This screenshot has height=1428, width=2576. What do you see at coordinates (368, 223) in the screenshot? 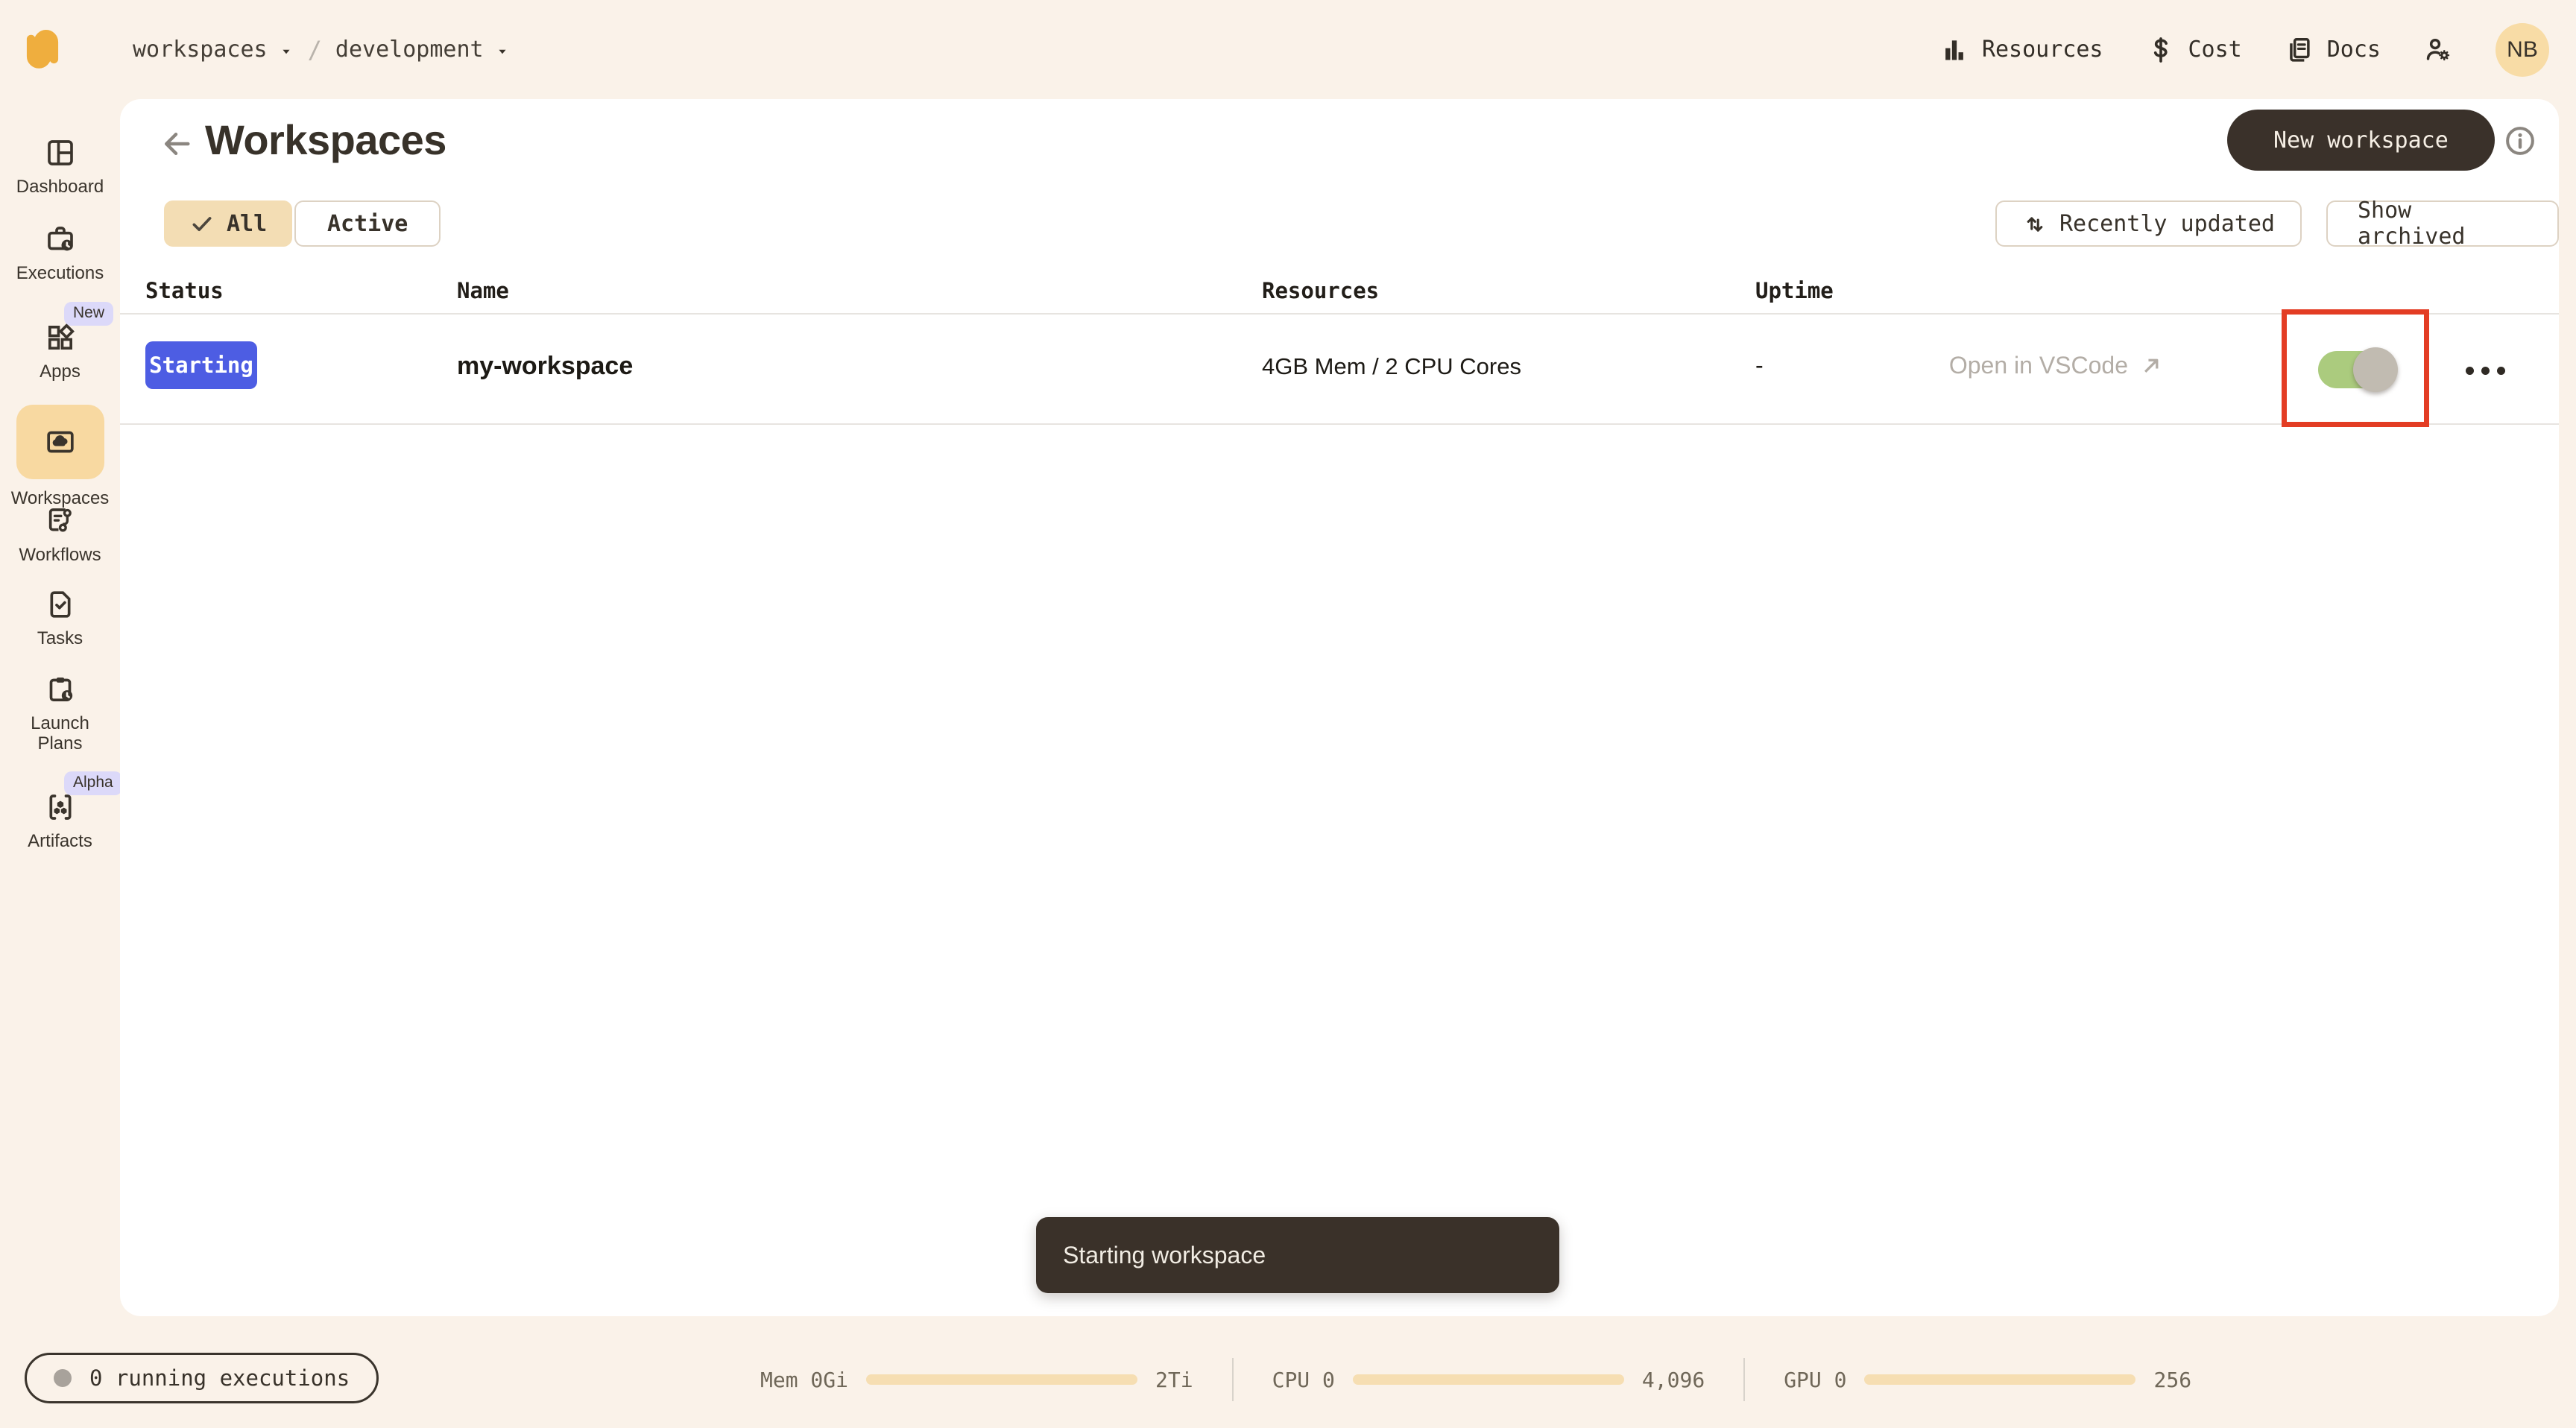
I see `filter-active-chip: Active` at bounding box center [368, 223].